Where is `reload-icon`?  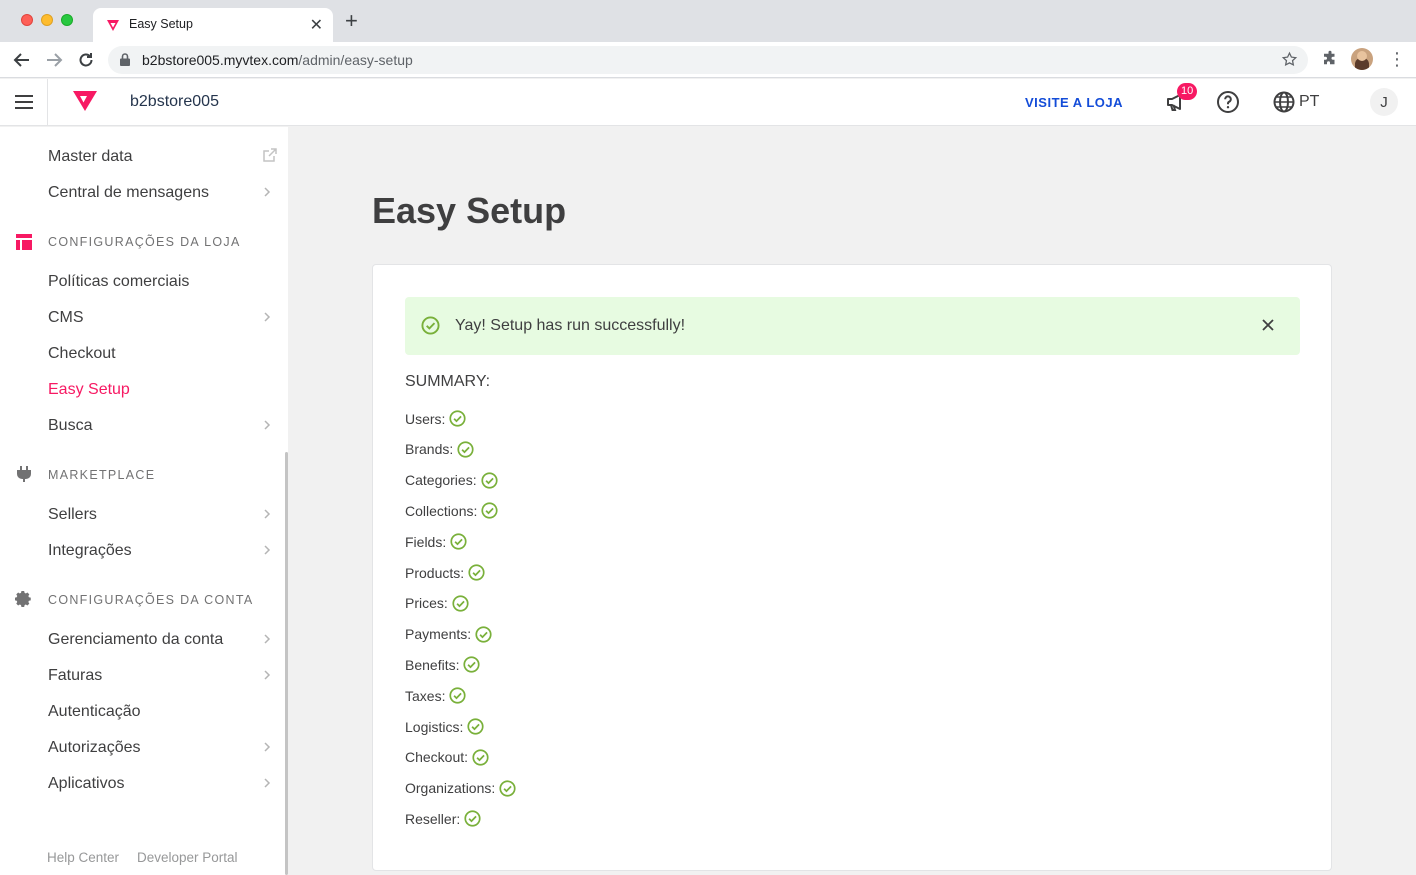
reload-icon is located at coordinates (86, 60).